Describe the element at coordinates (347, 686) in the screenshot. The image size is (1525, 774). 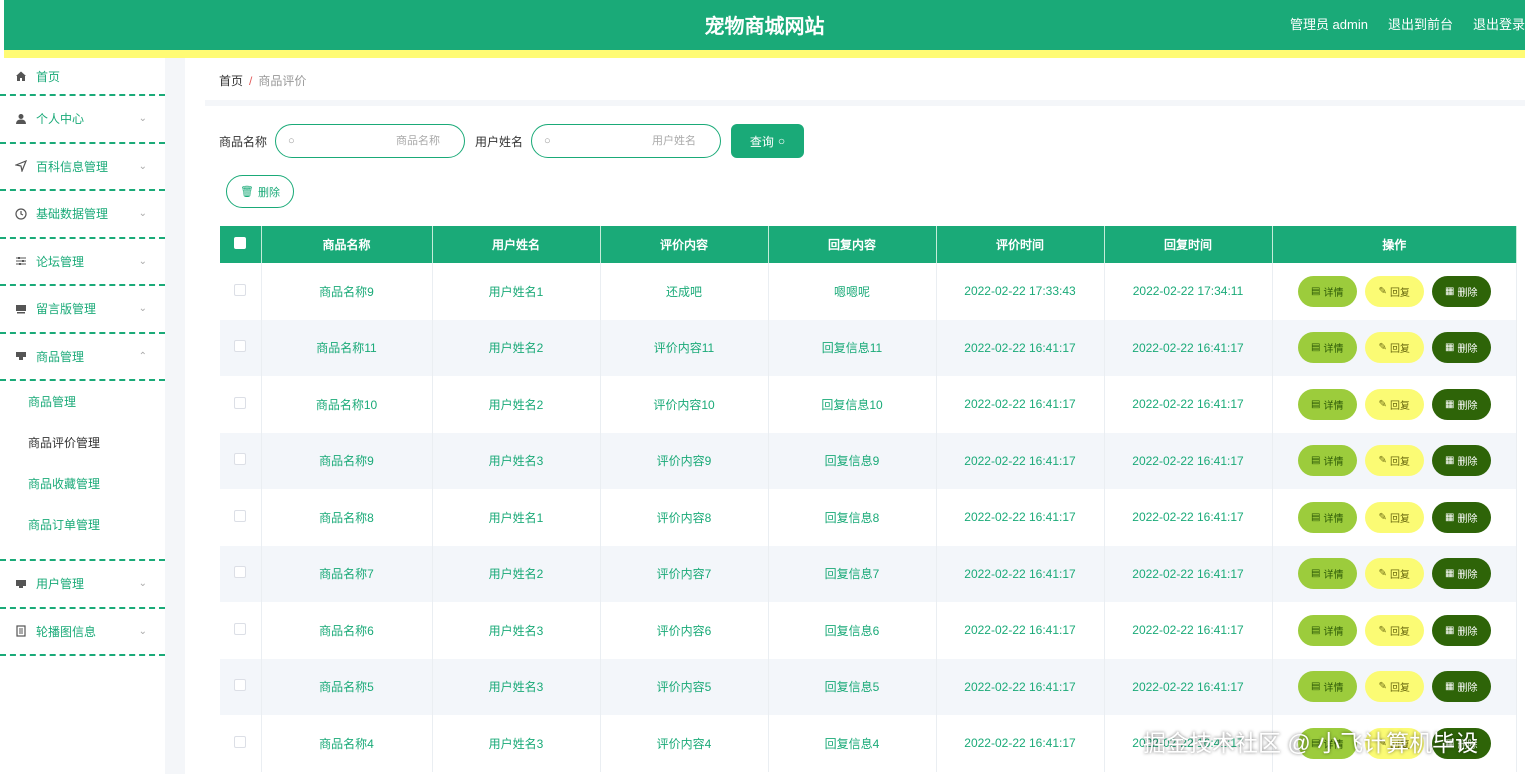
I see `table-cell: 商品名称5` at that location.